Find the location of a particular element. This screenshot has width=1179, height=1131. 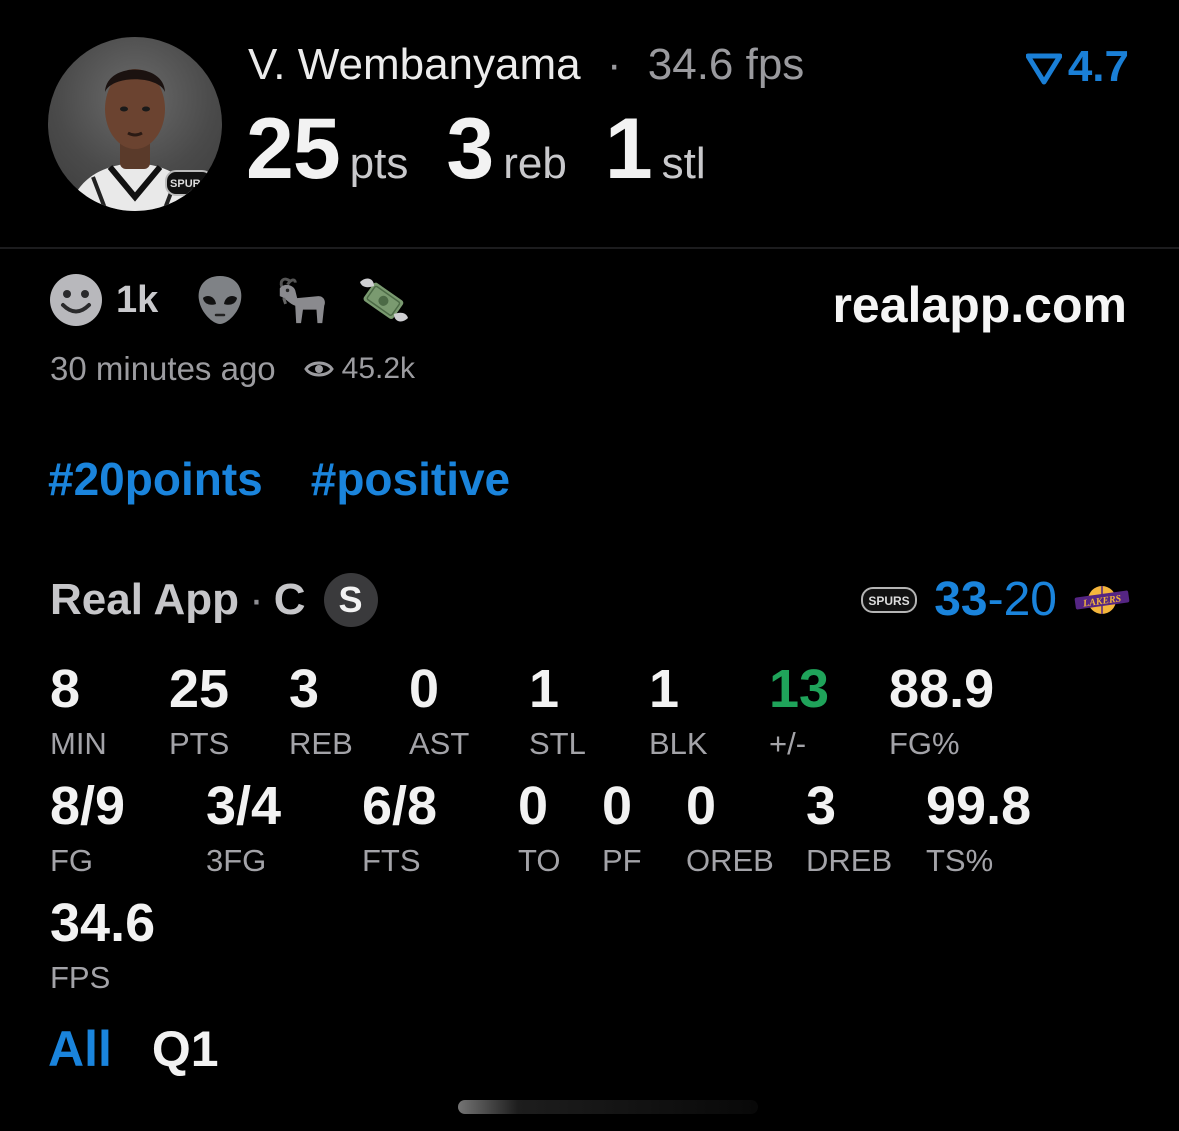

stat-pf: 0 PF is located at coordinates (622, 827).